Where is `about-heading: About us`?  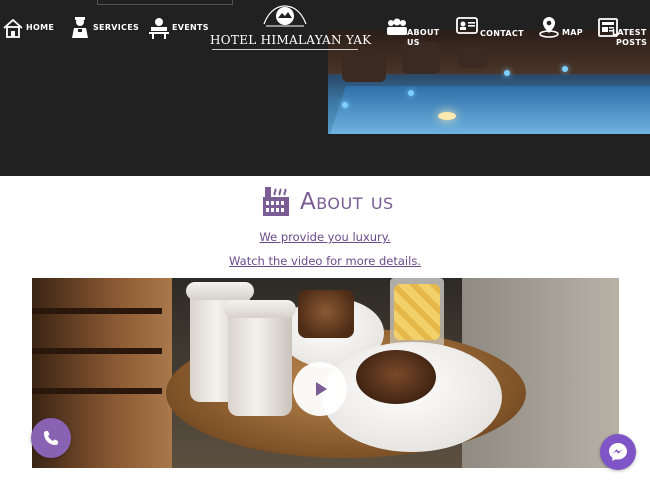 about-heading: About us is located at coordinates (327, 202).